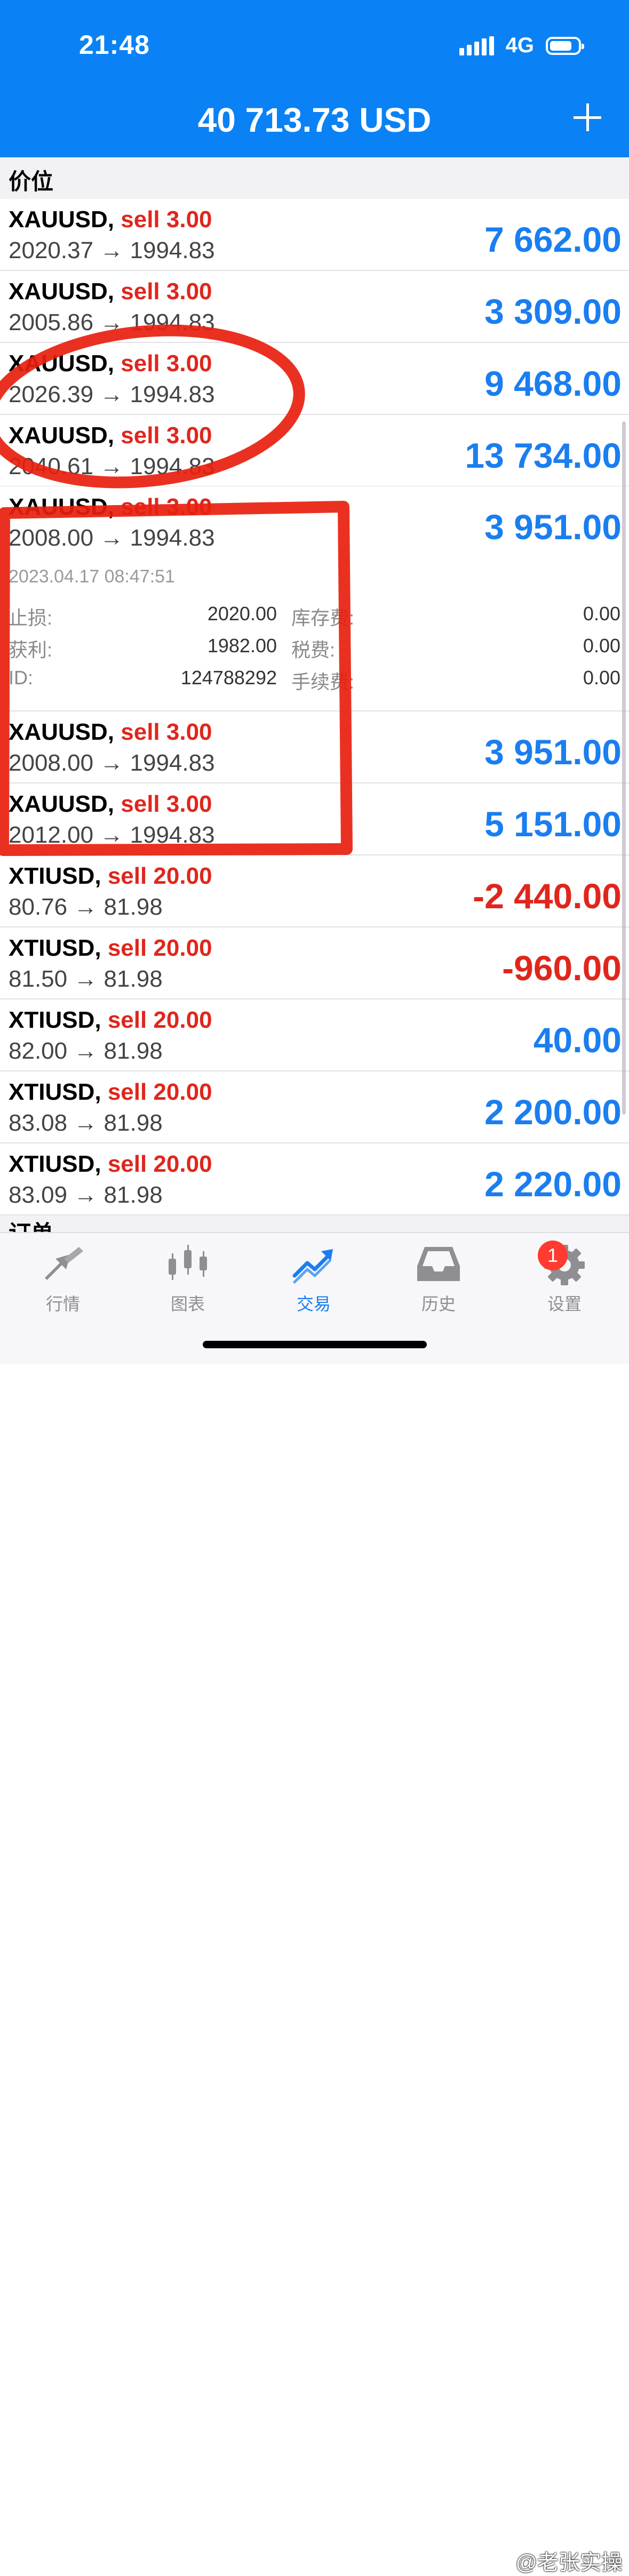  I want to click on cellular-signal-icon, so click(477, 45).